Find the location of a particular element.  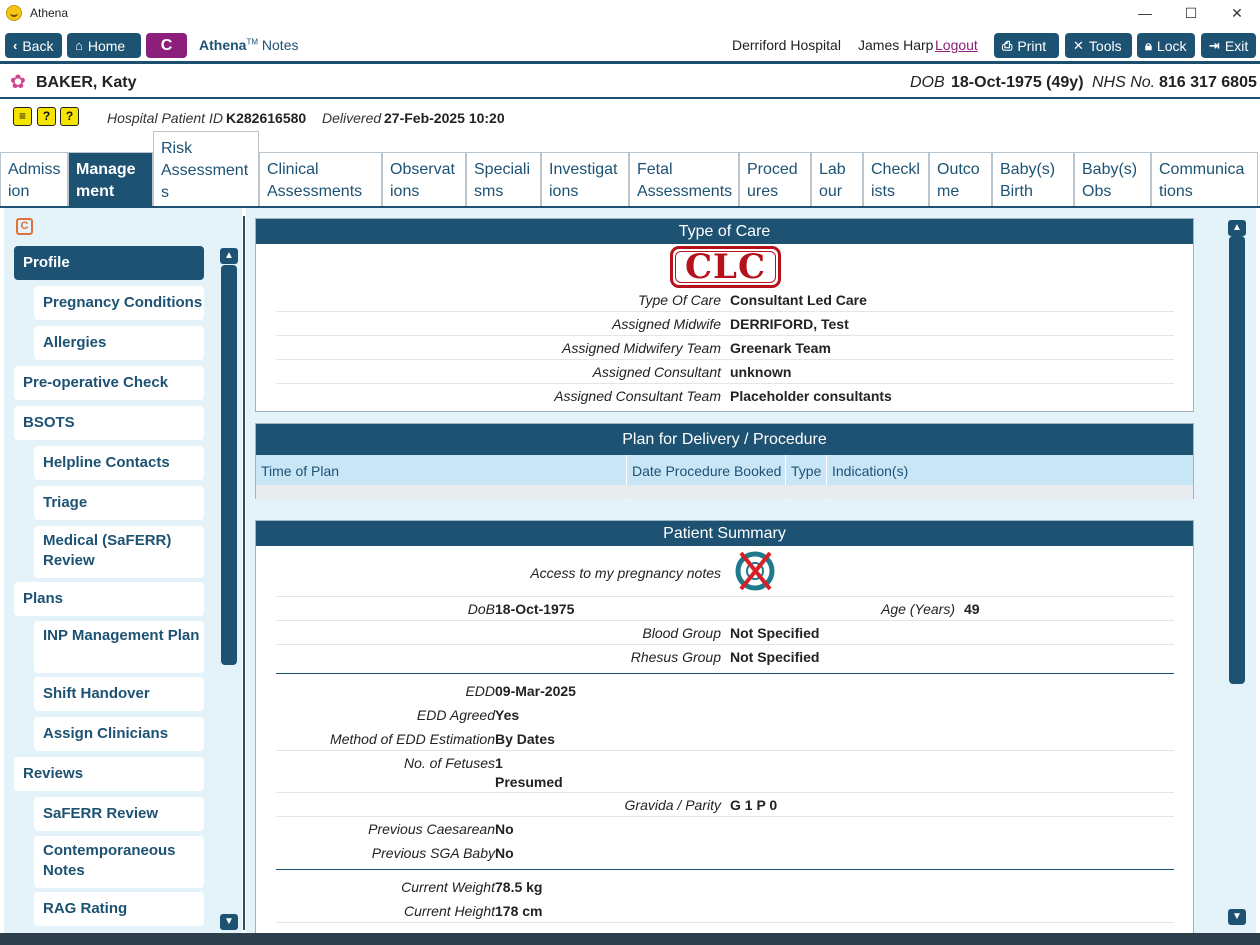

nav-item-profile: Profile is located at coordinates (109, 263).